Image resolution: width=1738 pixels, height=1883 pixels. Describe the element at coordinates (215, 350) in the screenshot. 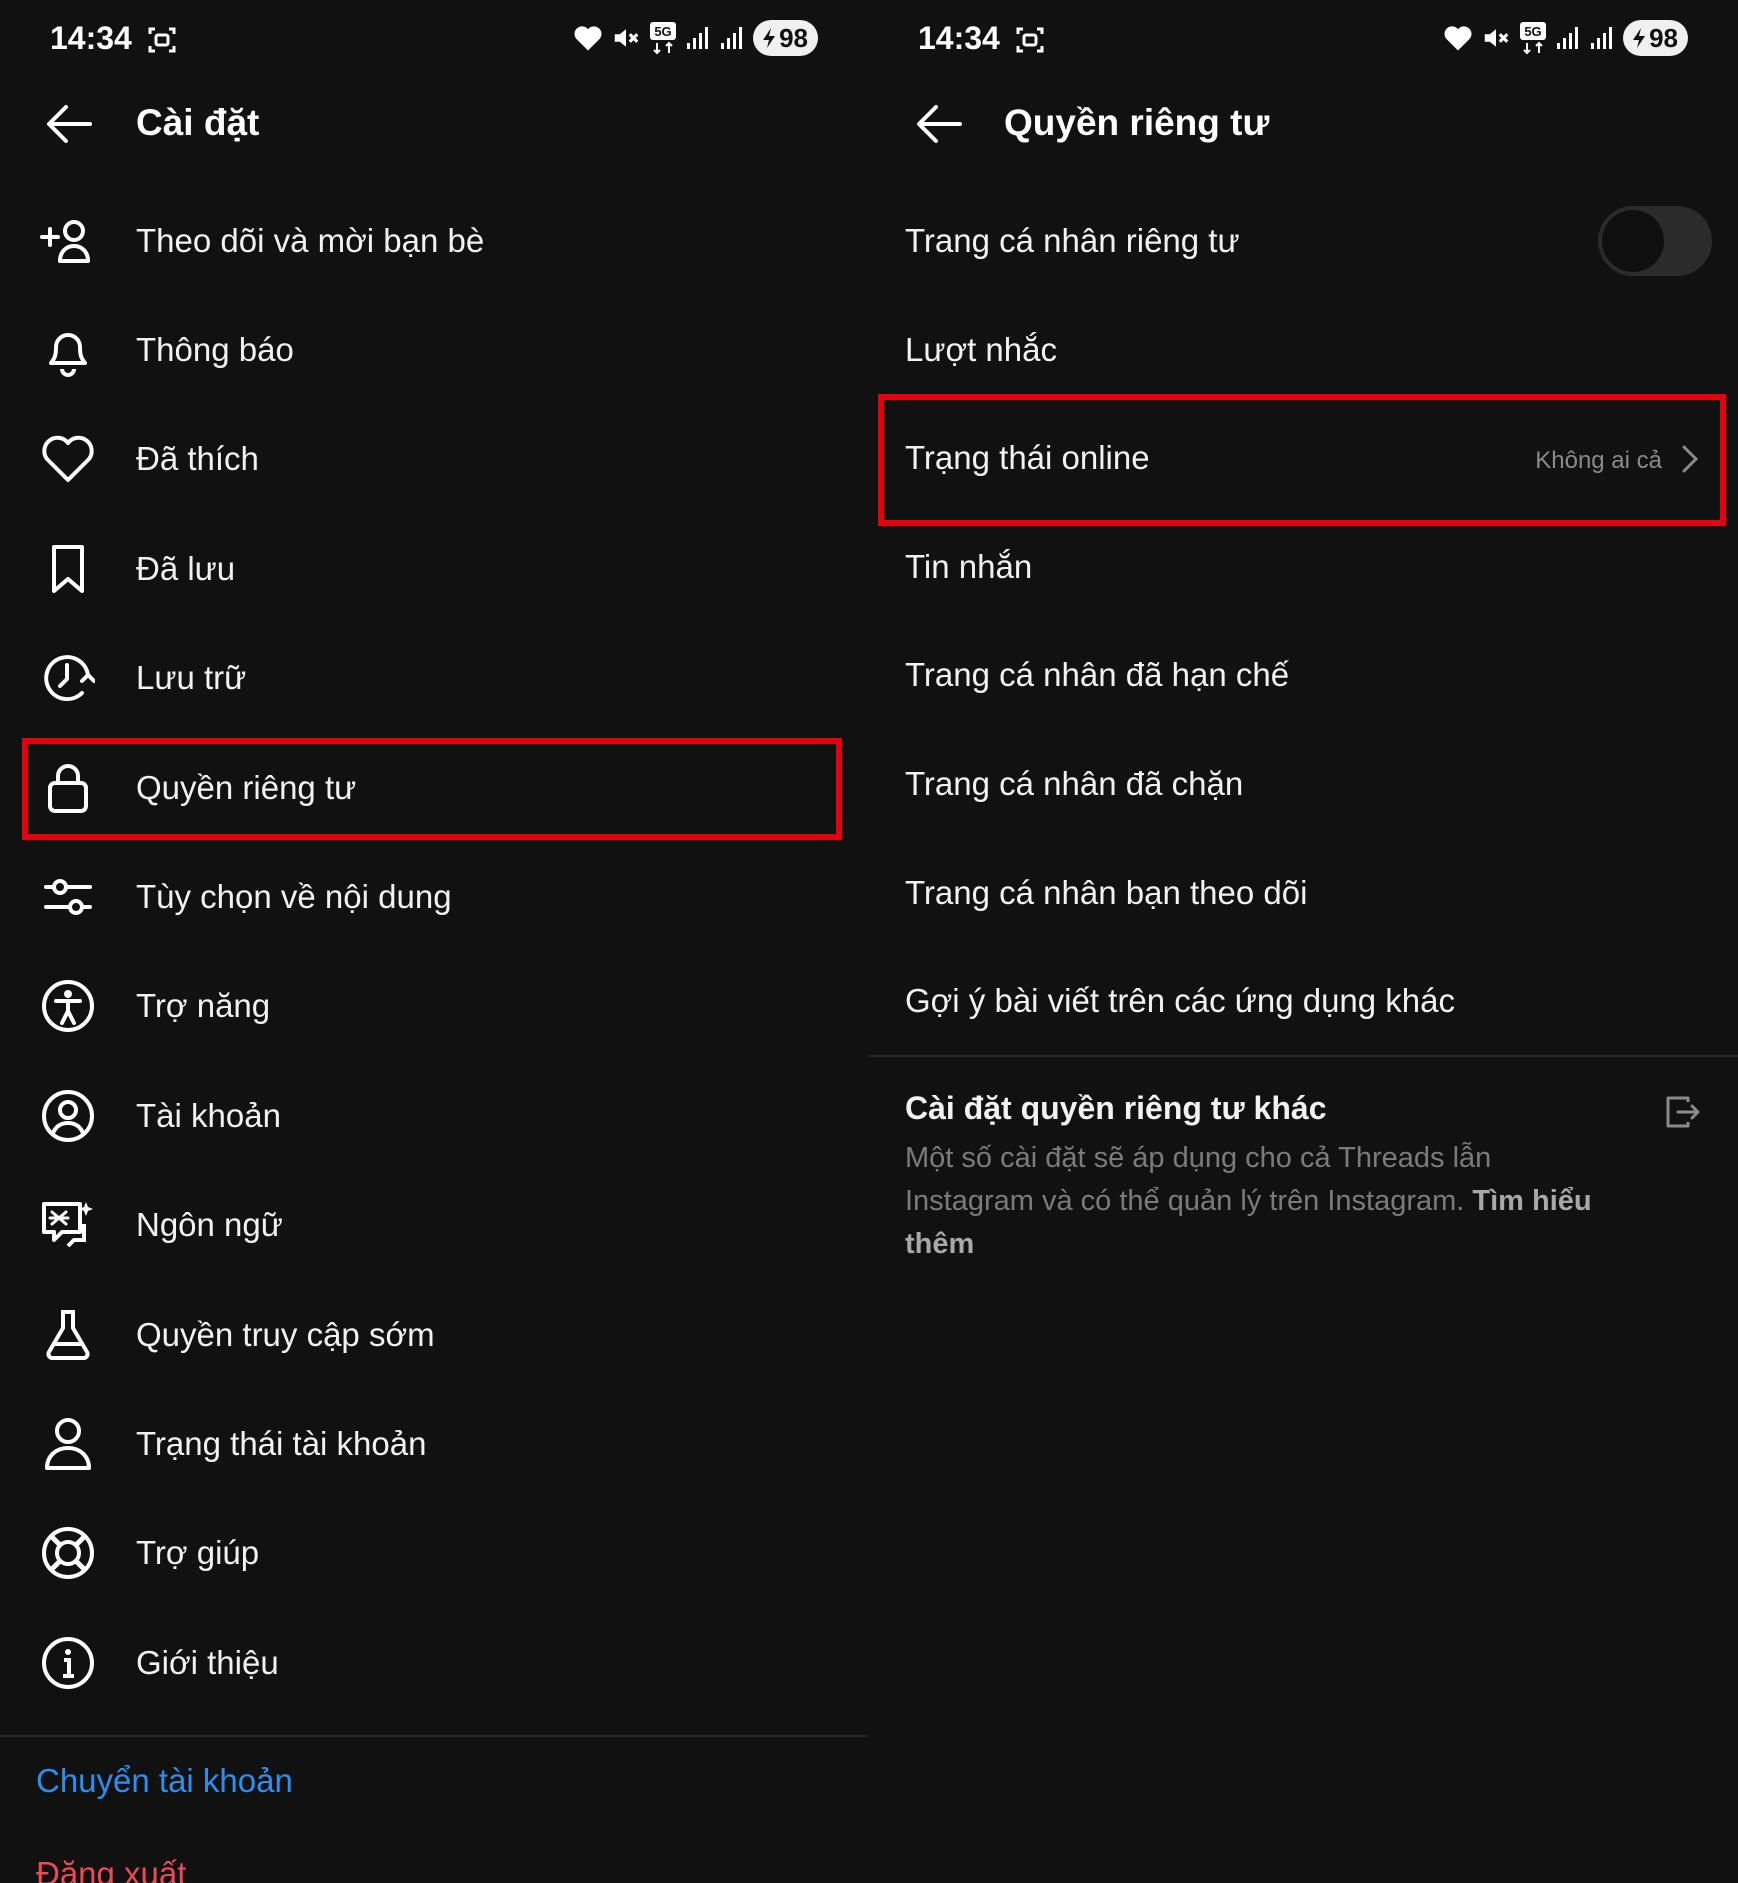

I see `menu-label: Thông báo` at that location.